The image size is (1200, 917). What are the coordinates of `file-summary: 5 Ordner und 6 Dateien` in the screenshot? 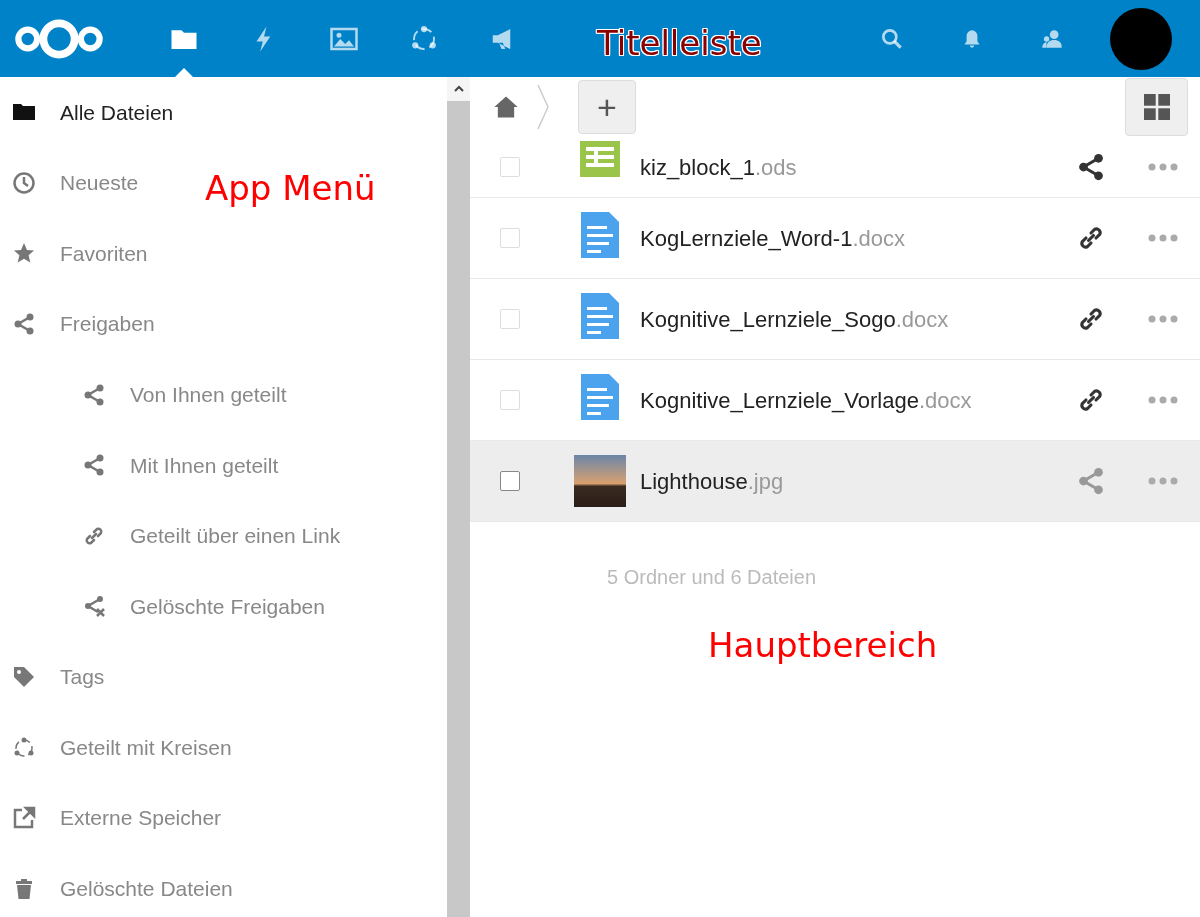 It's located at (712, 577).